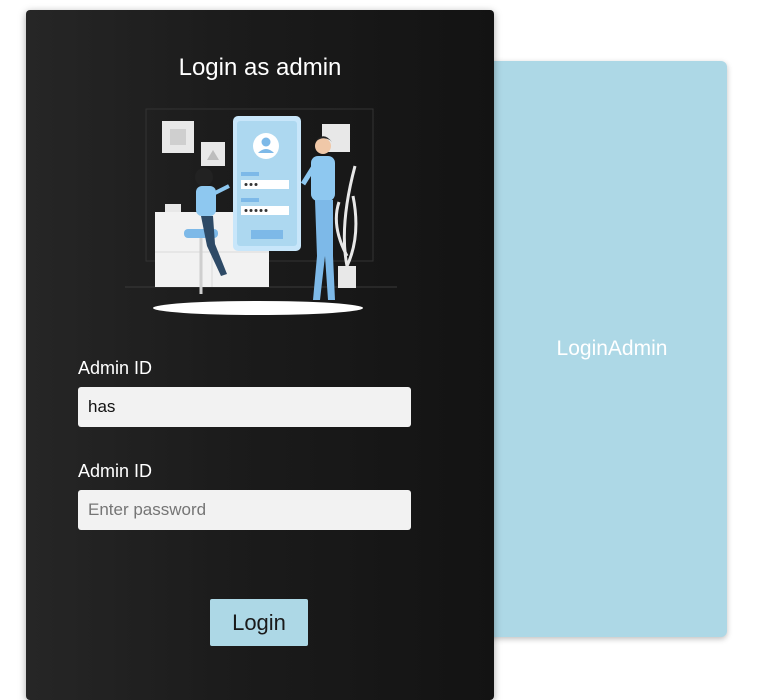  I want to click on page-title: Login as admin, so click(260, 67).